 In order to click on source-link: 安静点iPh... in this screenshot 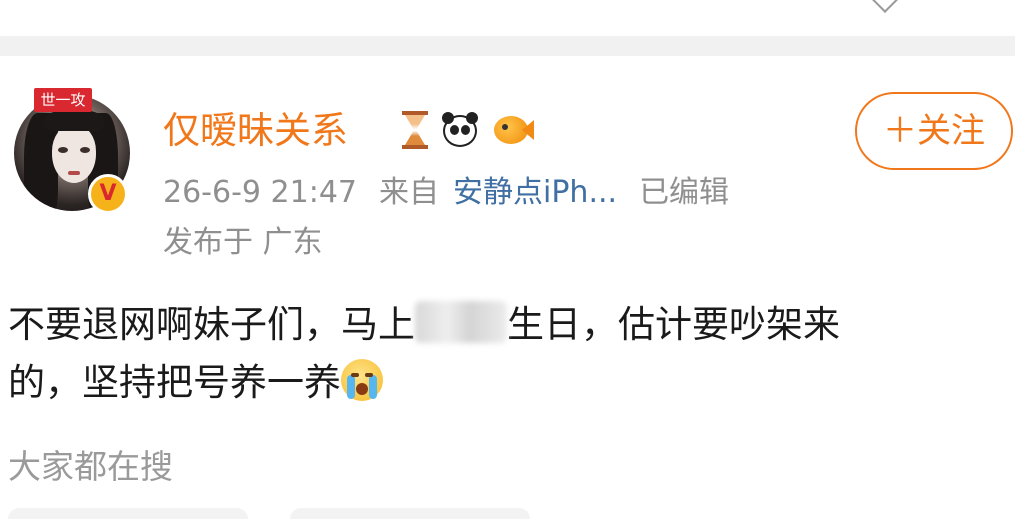, I will do `click(535, 192)`.